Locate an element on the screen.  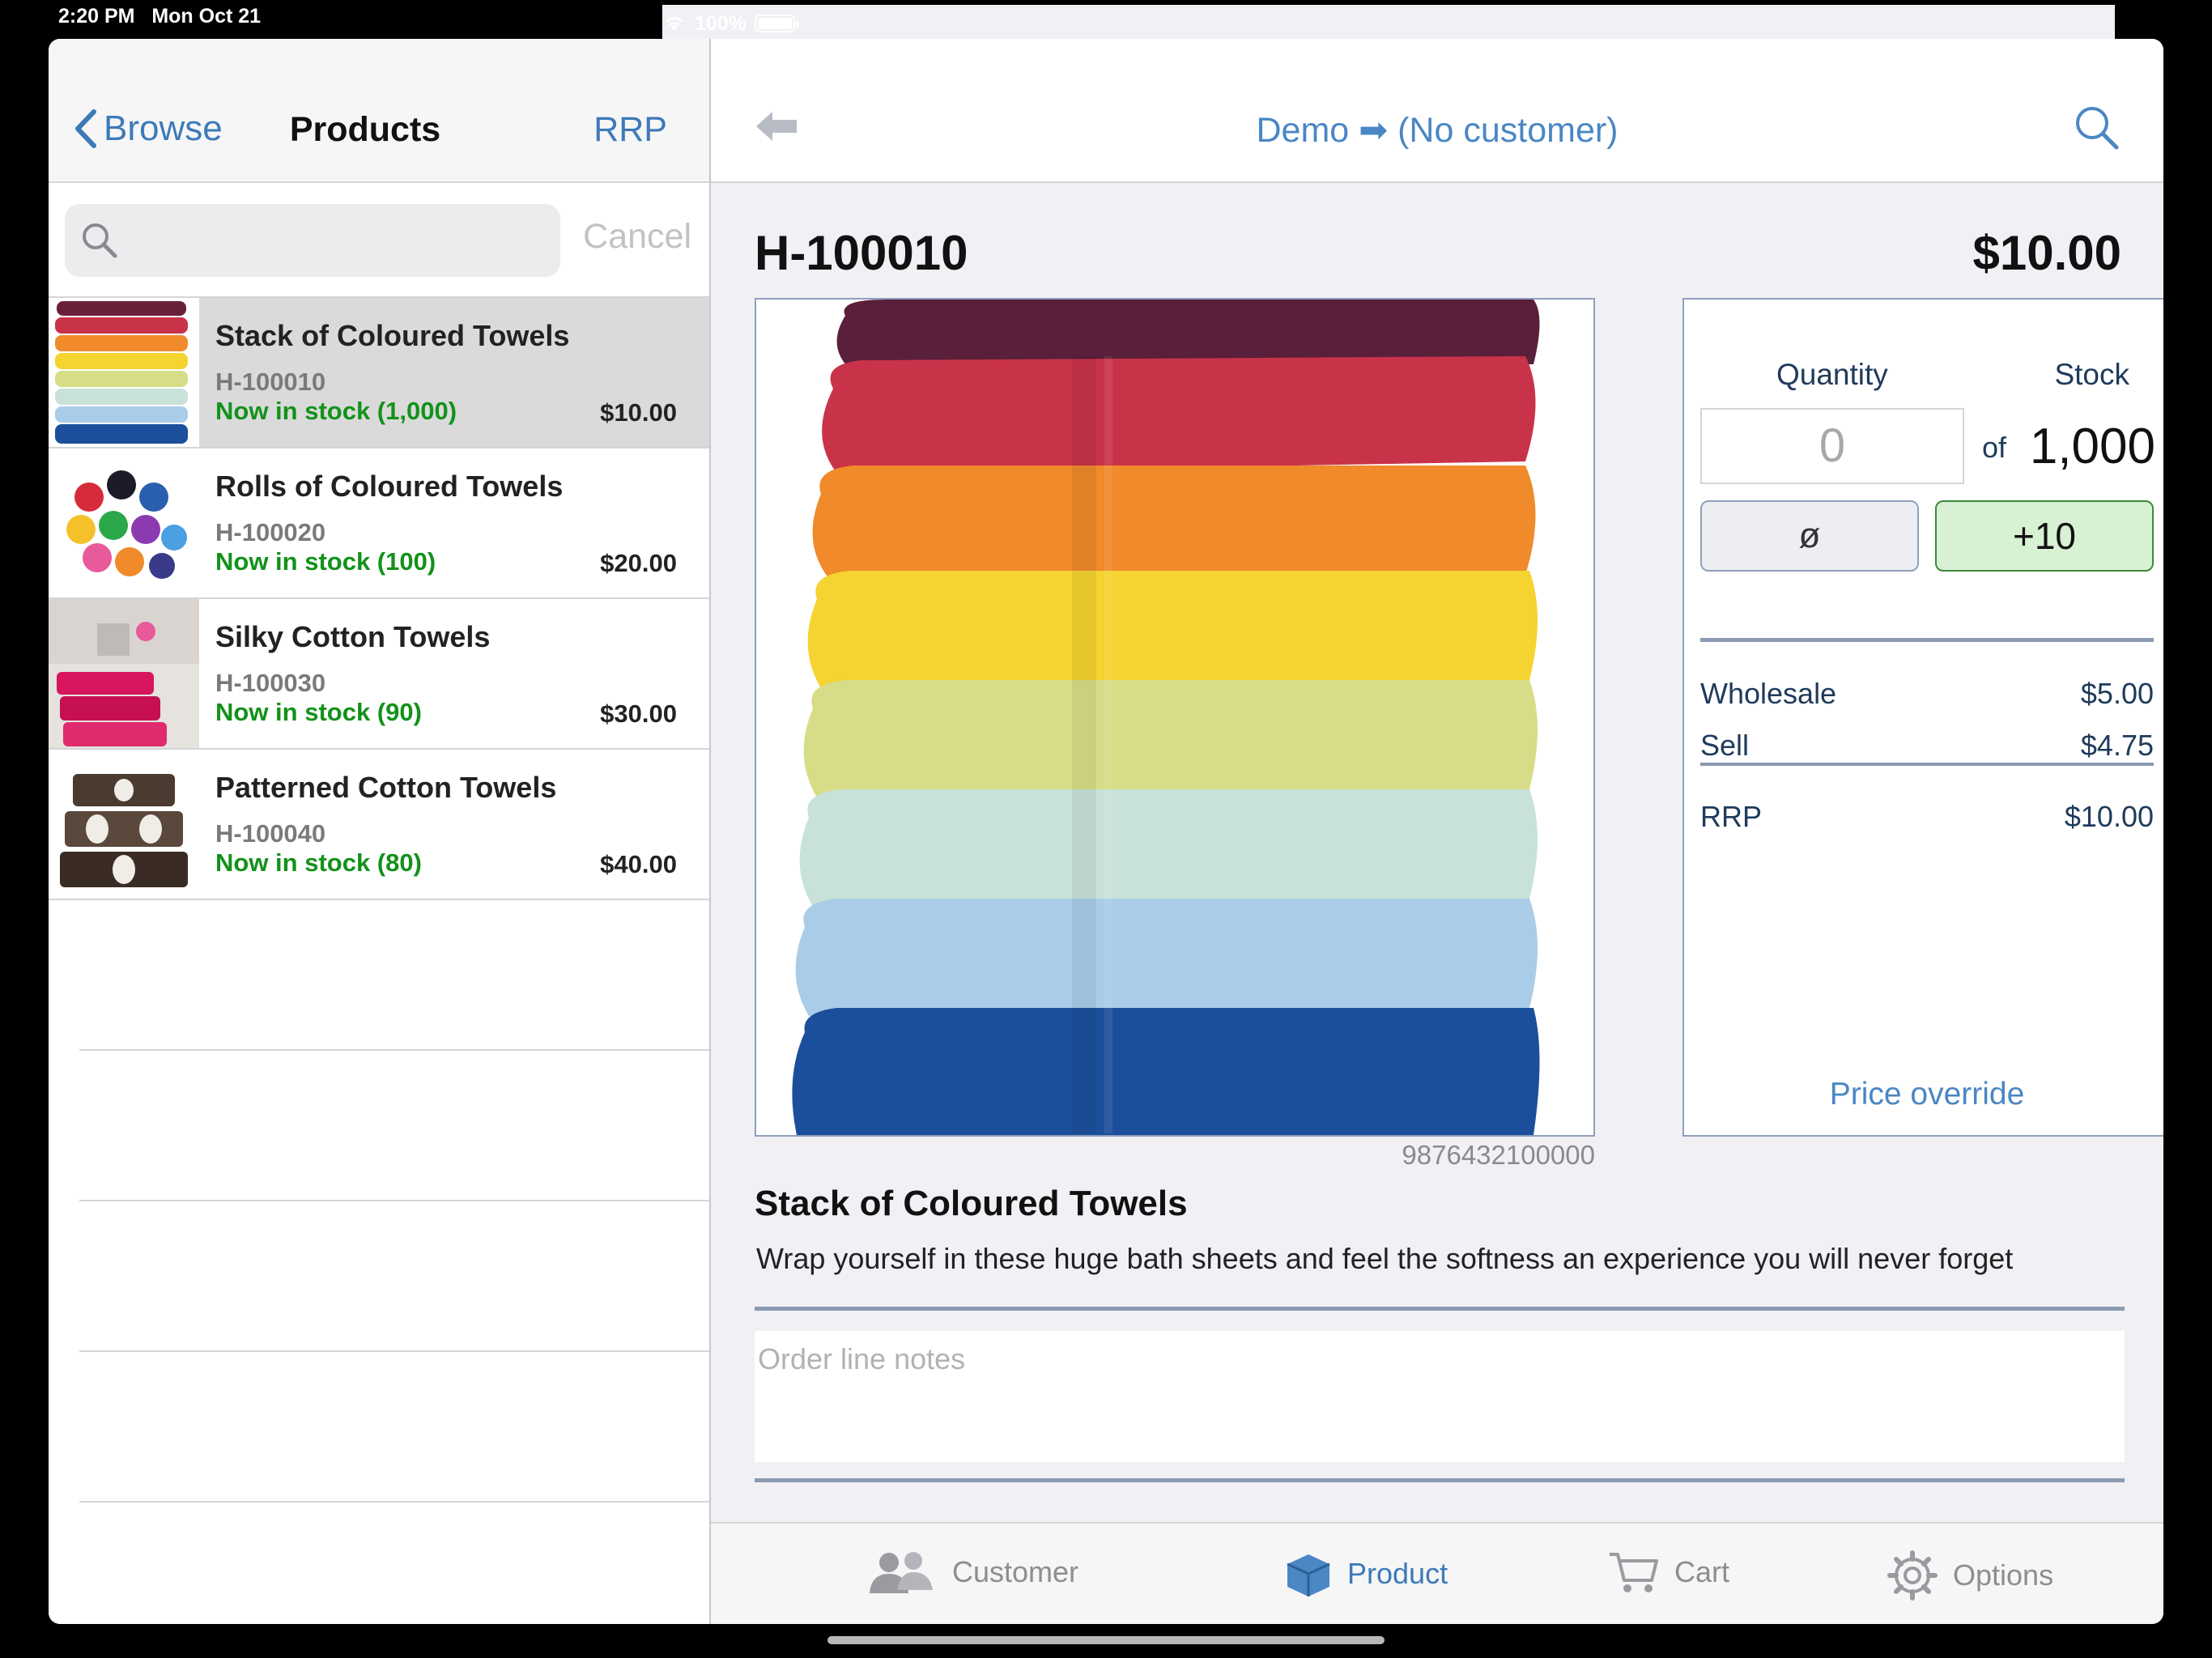
quantity-input: 0 is located at coordinates (1832, 446).